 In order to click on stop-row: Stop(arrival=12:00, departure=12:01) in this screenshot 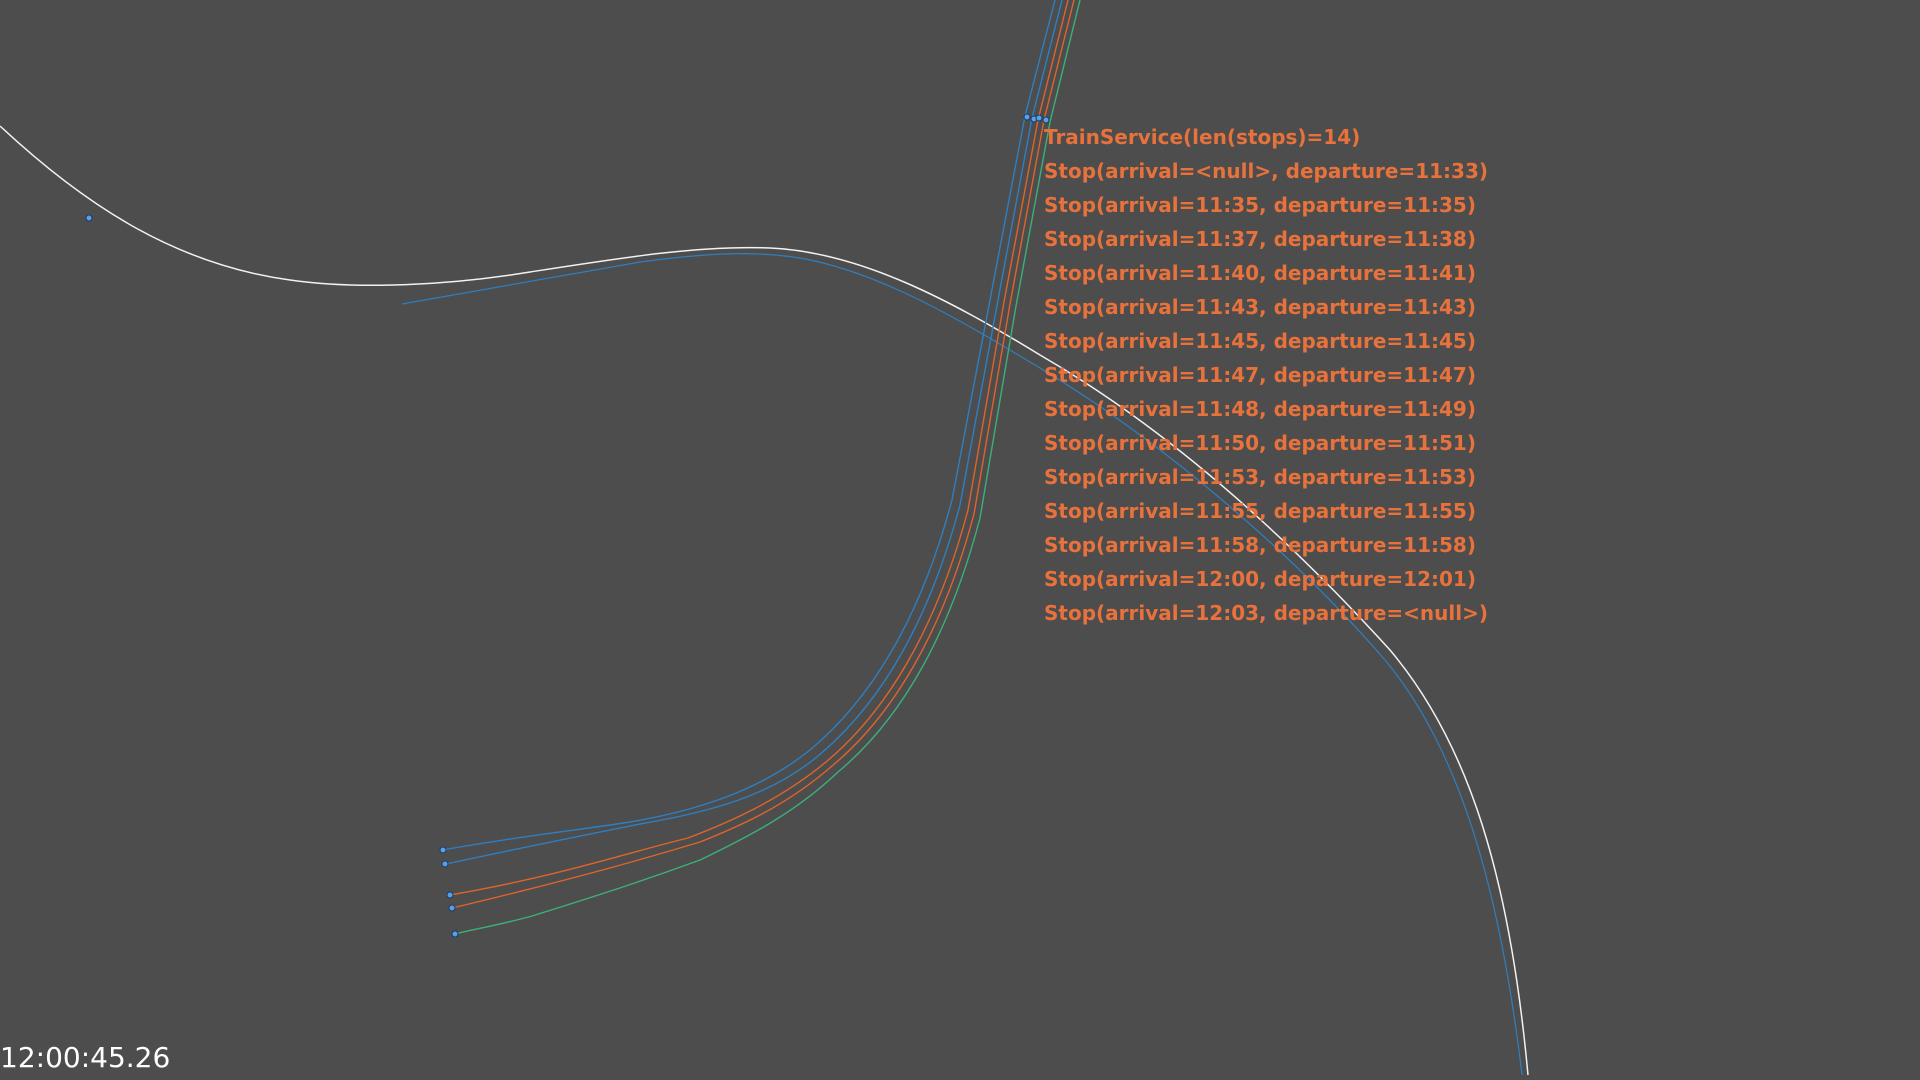, I will do `click(1260, 579)`.